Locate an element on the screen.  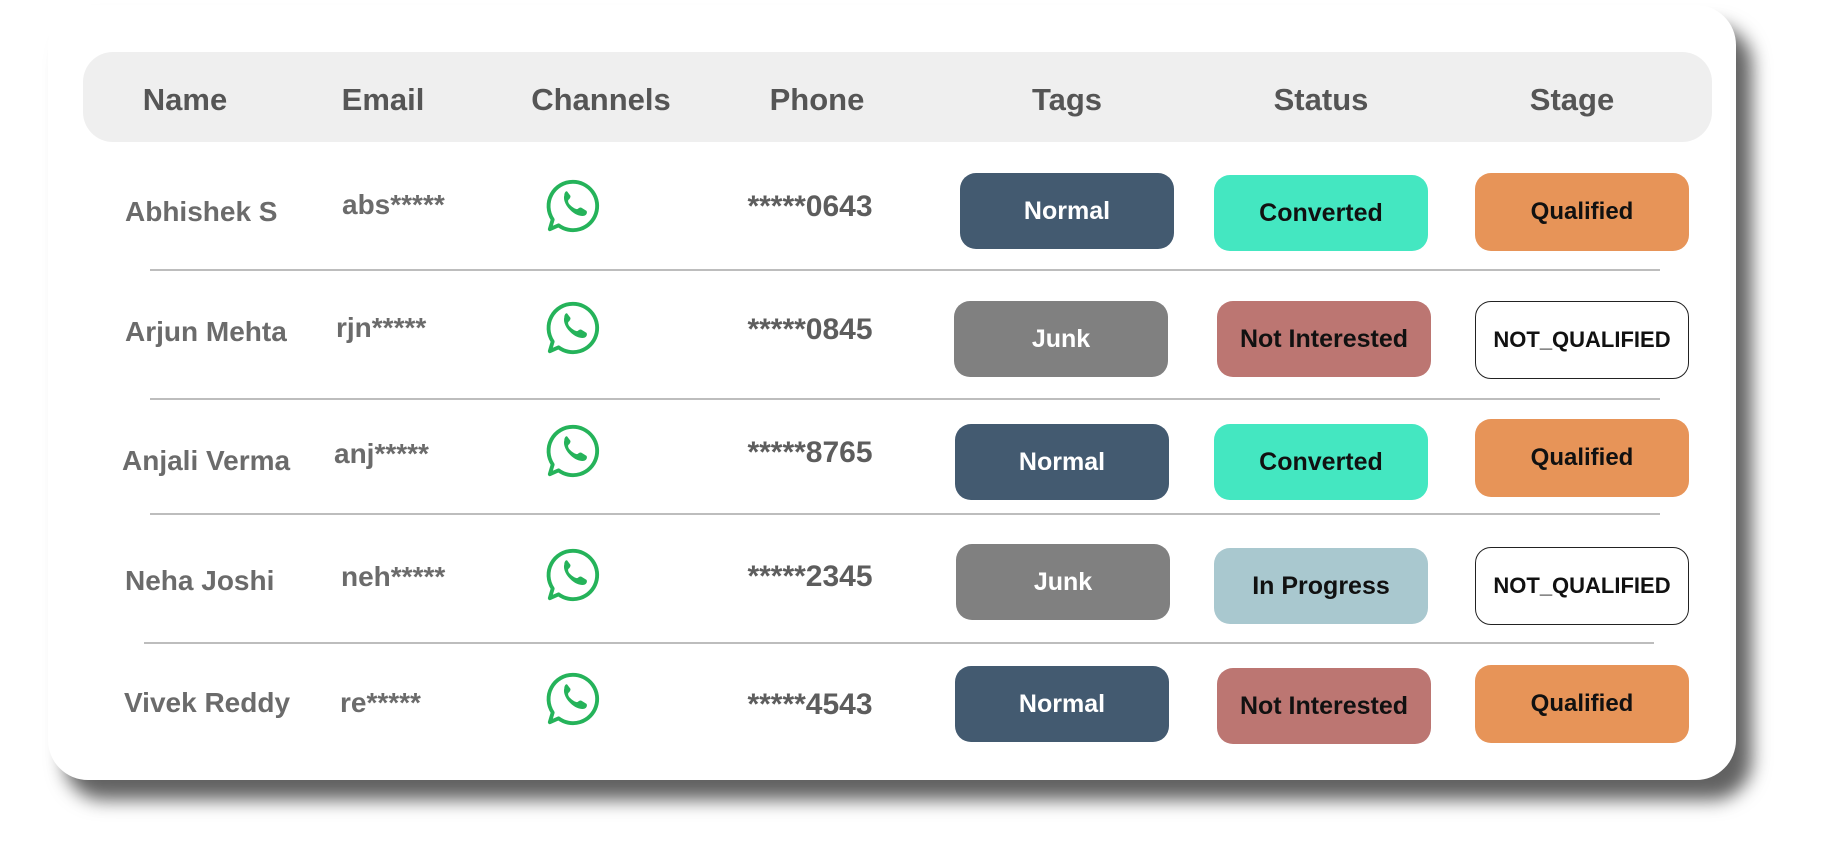
lead-phone: *****4543 is located at coordinates (810, 704).